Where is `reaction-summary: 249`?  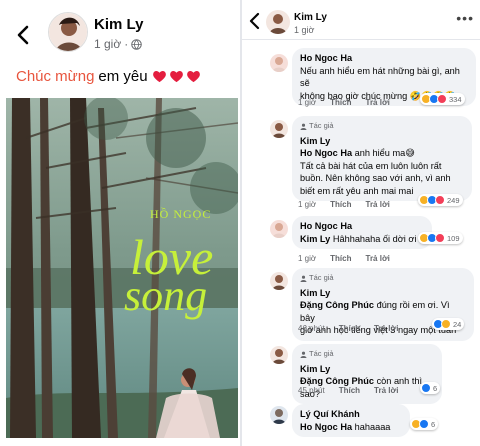 reaction-summary: 249 is located at coordinates (440, 200).